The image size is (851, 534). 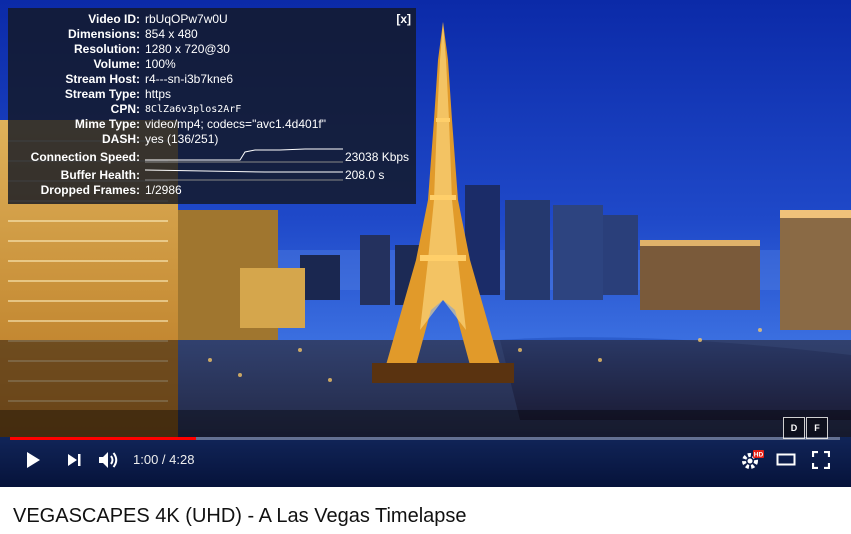 What do you see at coordinates (90, 190) in the screenshot?
I see `stats-label: Dropped Frames:` at bounding box center [90, 190].